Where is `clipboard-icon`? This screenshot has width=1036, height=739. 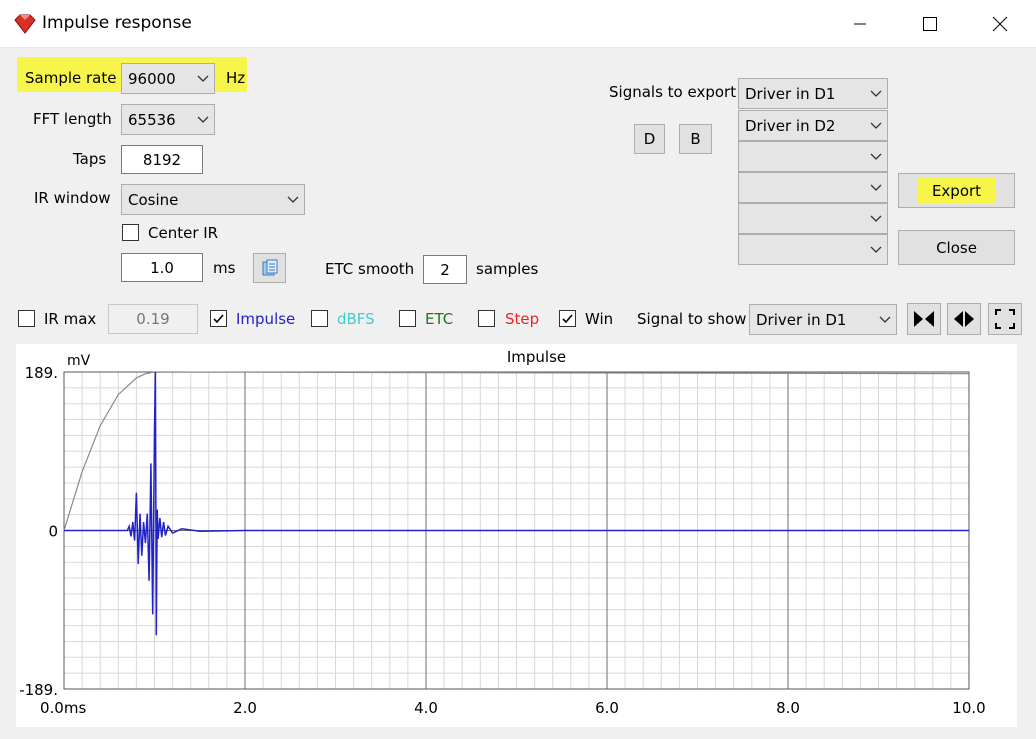 clipboard-icon is located at coordinates (269, 267).